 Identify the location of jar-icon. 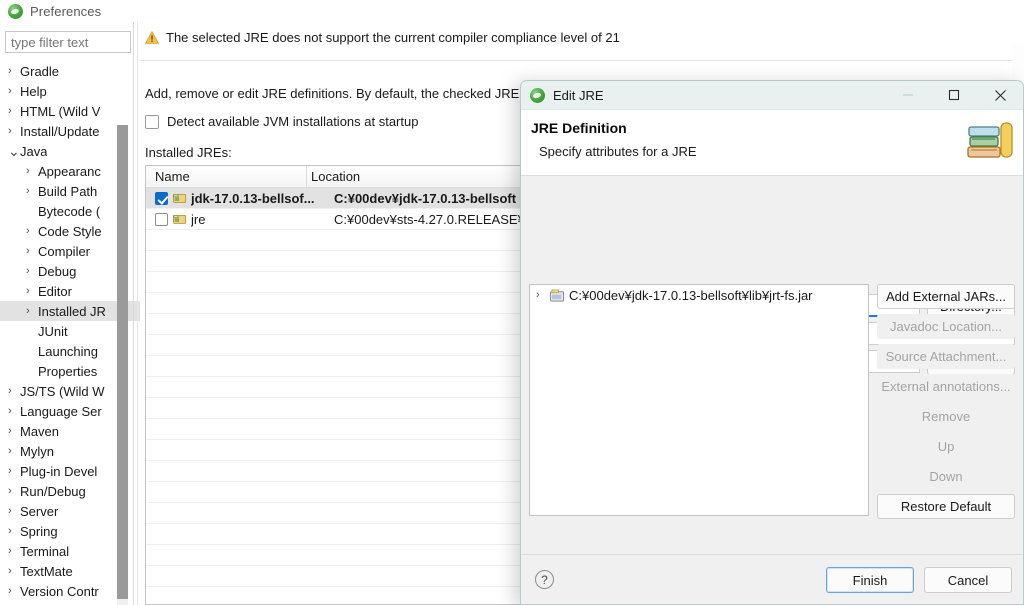
(557, 295).